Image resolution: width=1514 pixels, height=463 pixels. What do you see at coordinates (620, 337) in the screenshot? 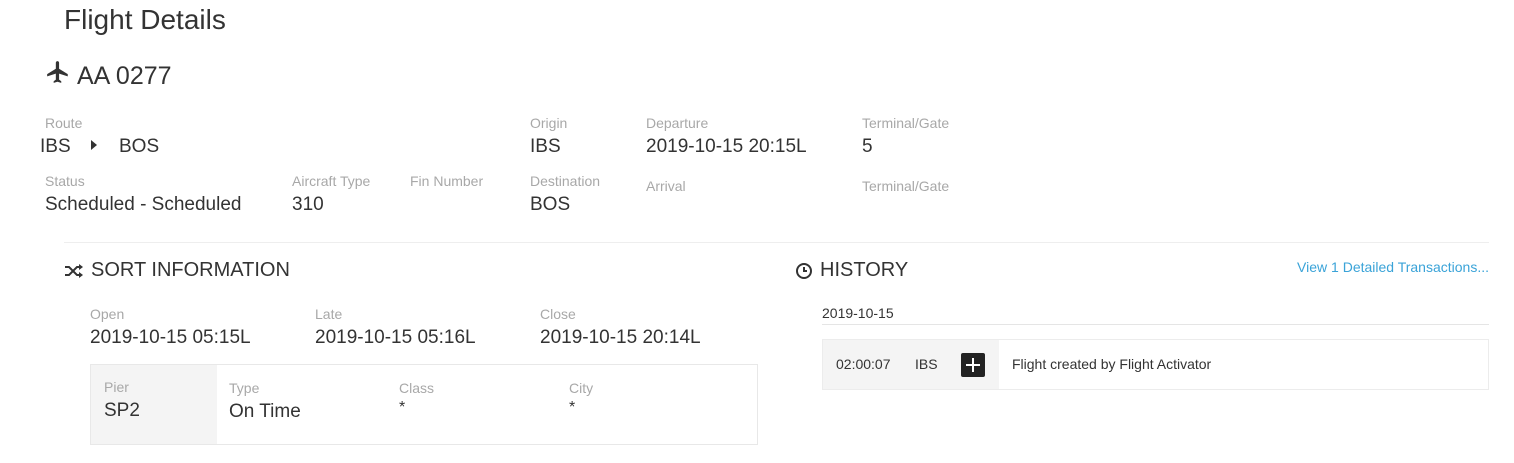
I see `sort-close-value: 2019-10-15 20:14L` at bounding box center [620, 337].